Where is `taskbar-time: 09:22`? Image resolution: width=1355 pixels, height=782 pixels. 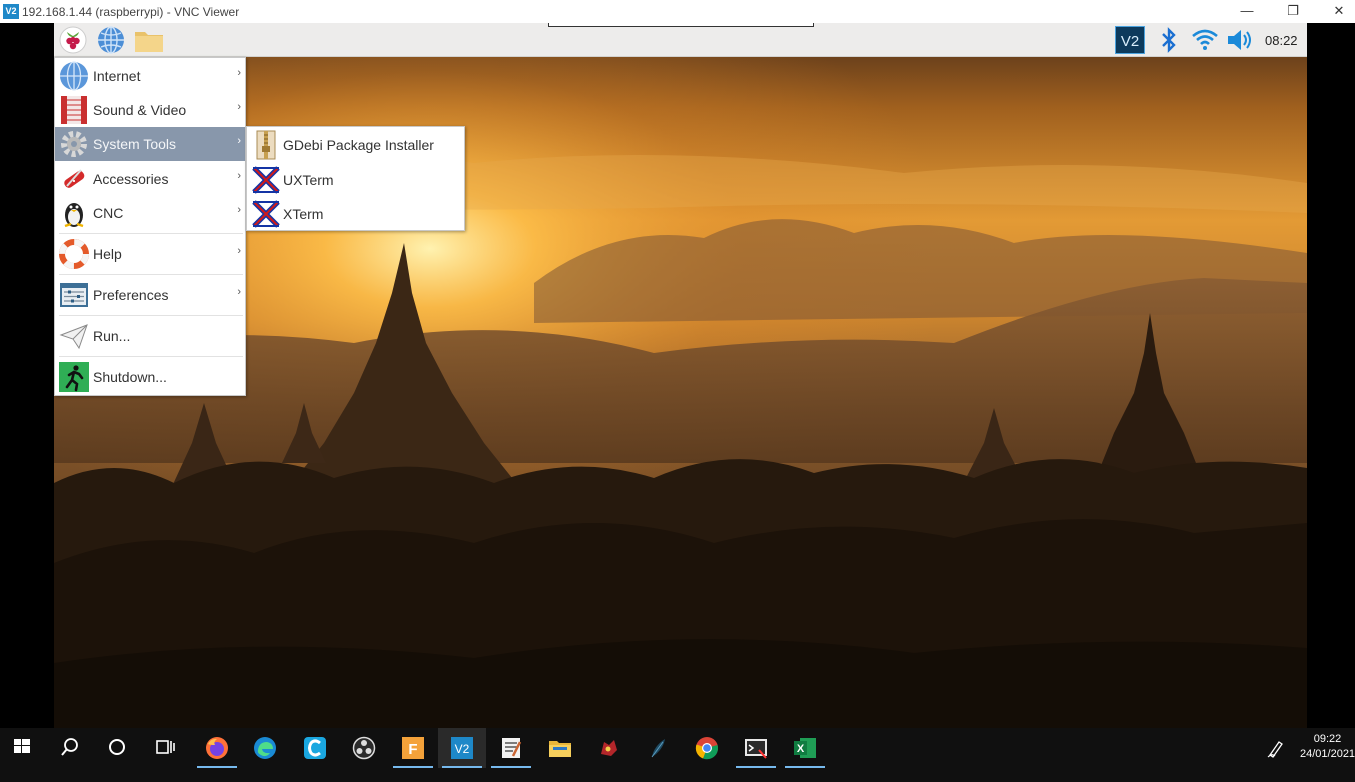 taskbar-time: 09:22 is located at coordinates (1327, 739).